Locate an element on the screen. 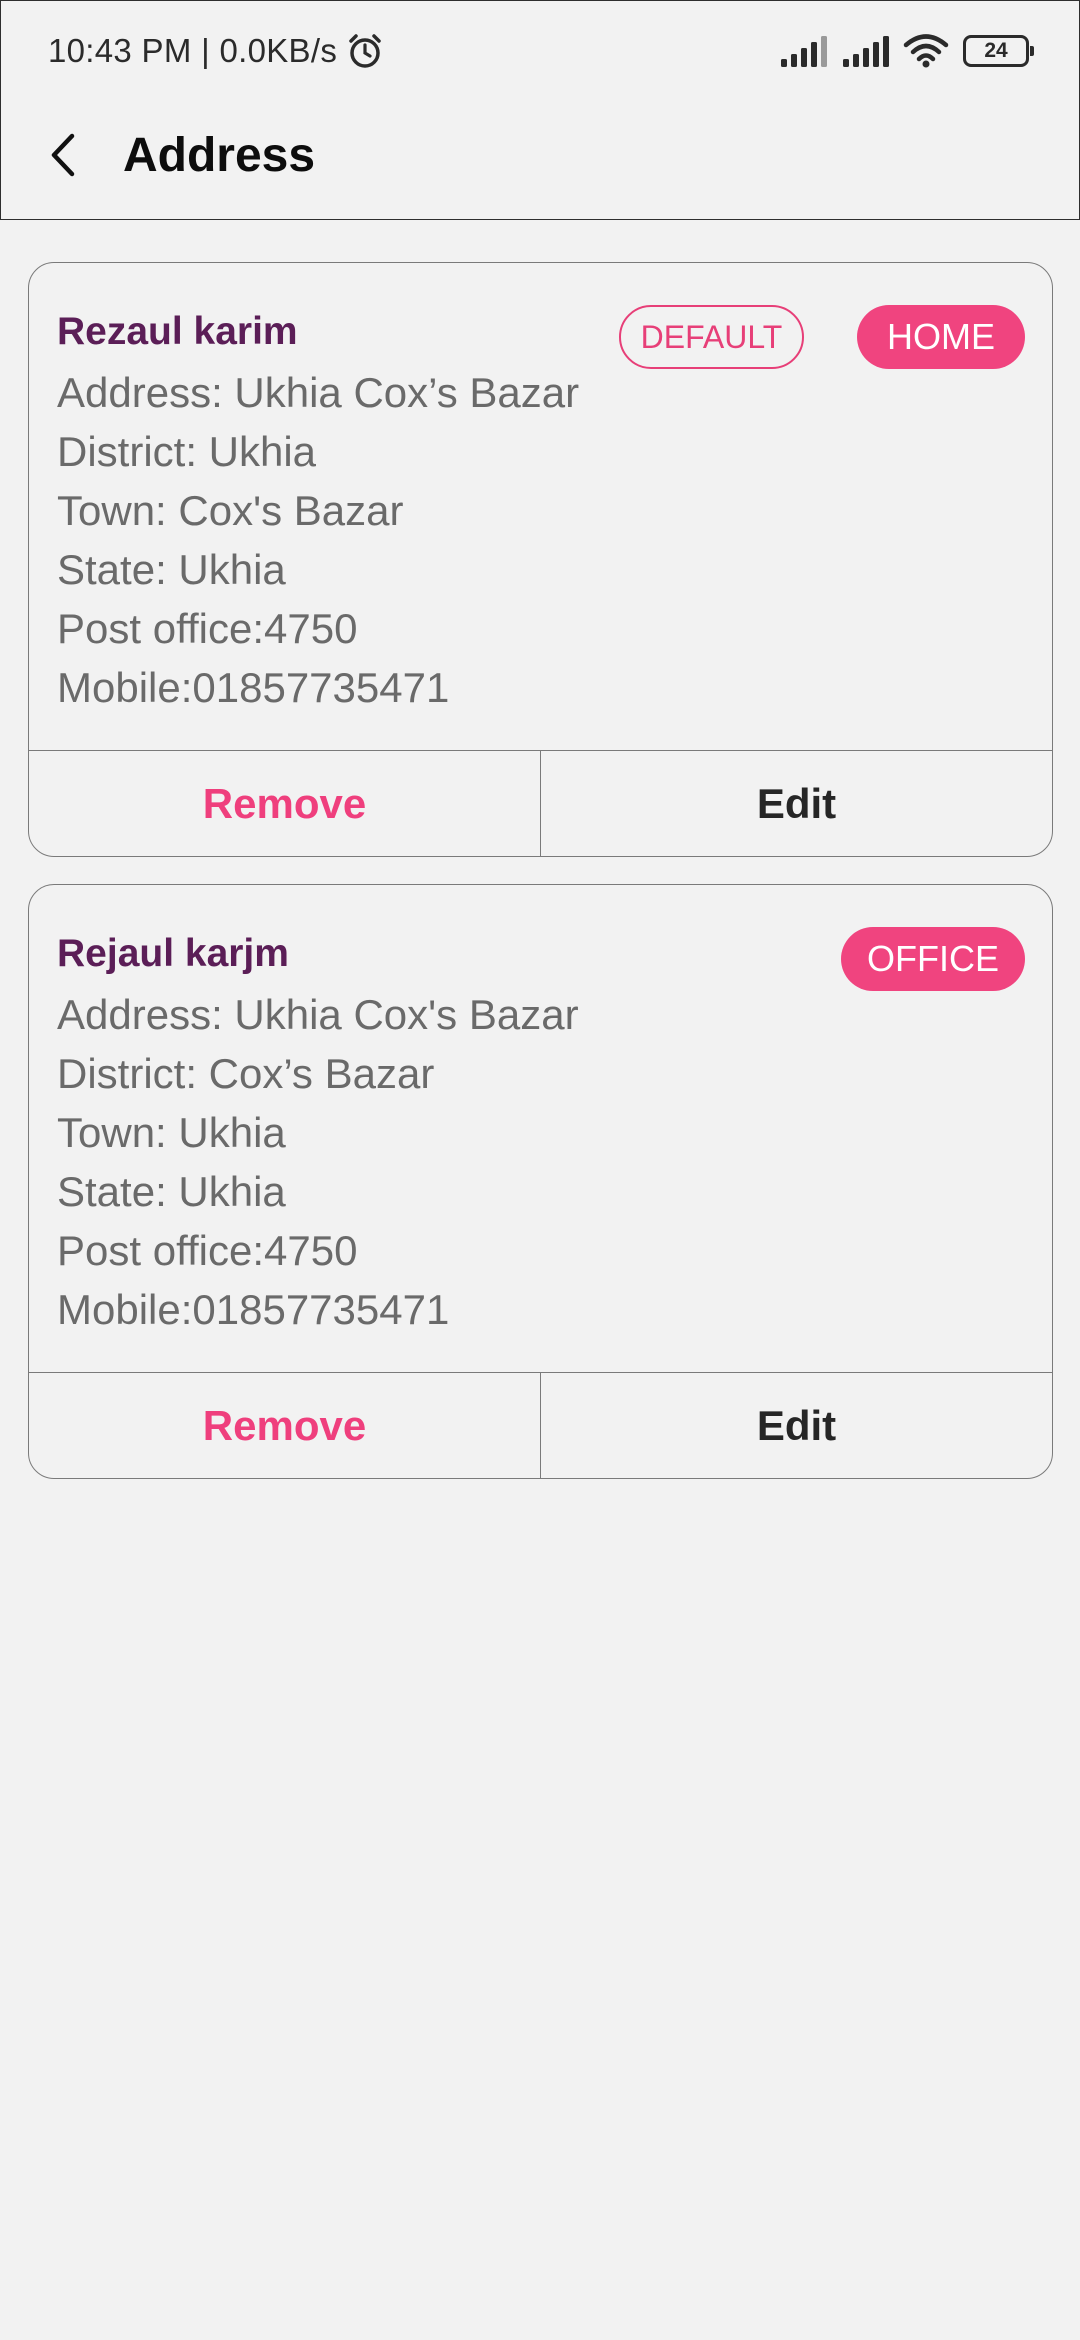 Image resolution: width=1080 pixels, height=2340 pixels. district-line: District: Ukhia is located at coordinates (187, 451).